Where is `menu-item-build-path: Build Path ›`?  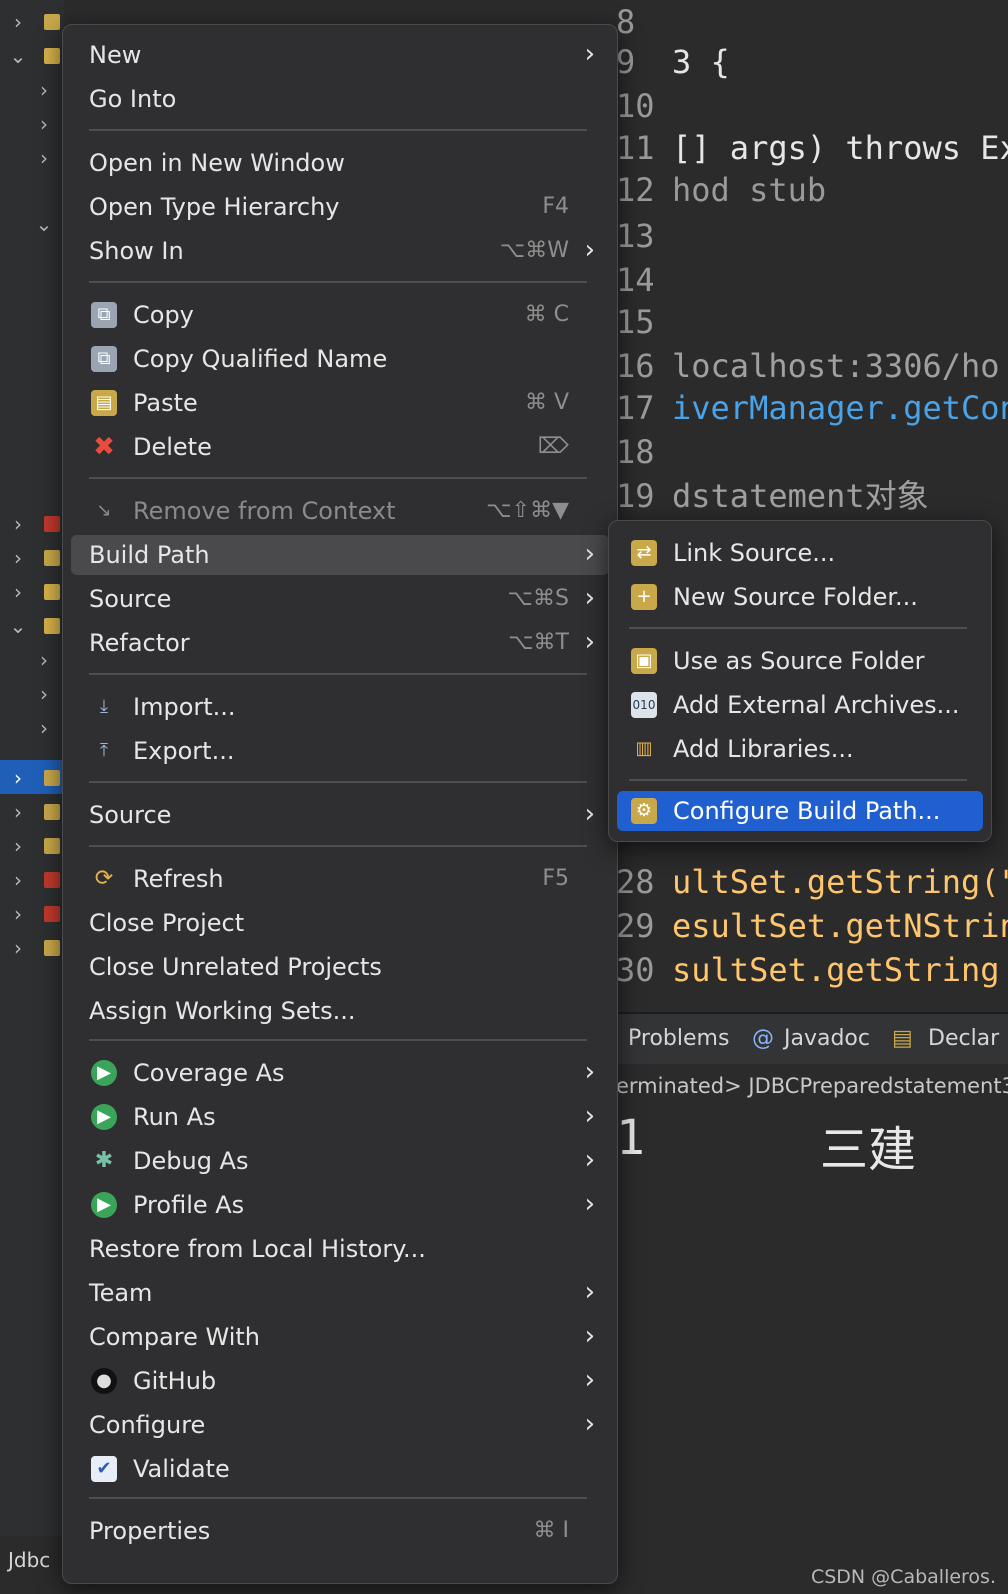 menu-item-build-path: Build Path › is located at coordinates (340, 555).